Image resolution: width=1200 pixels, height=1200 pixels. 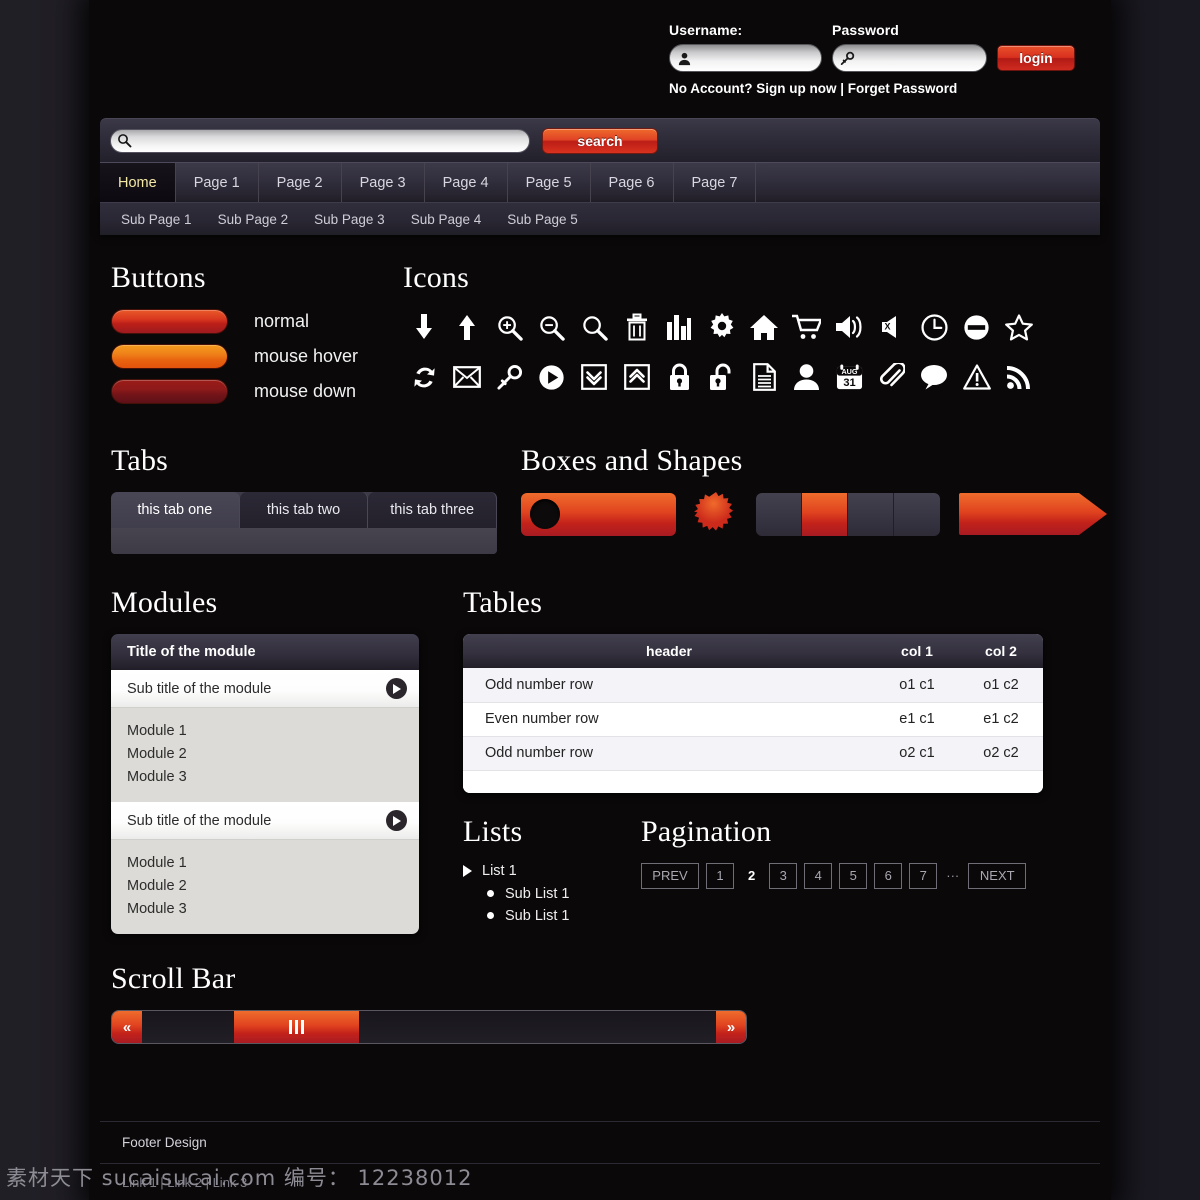 What do you see at coordinates (600, 1003) in the screenshot?
I see `scrollbar-section: Scroll Bar « »` at bounding box center [600, 1003].